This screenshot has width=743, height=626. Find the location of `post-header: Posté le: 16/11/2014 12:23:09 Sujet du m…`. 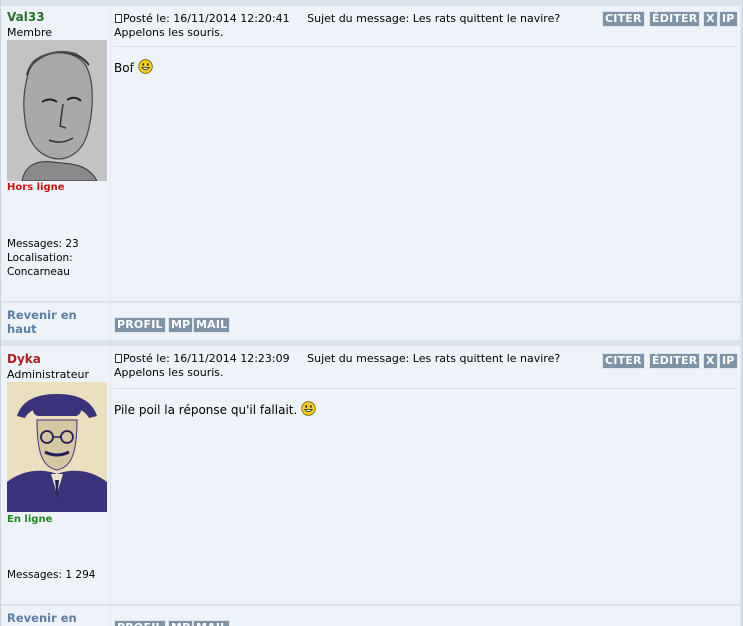

post-header: Posté le: 16/11/2014 12:23:09 Sujet du m… is located at coordinates (337, 358).